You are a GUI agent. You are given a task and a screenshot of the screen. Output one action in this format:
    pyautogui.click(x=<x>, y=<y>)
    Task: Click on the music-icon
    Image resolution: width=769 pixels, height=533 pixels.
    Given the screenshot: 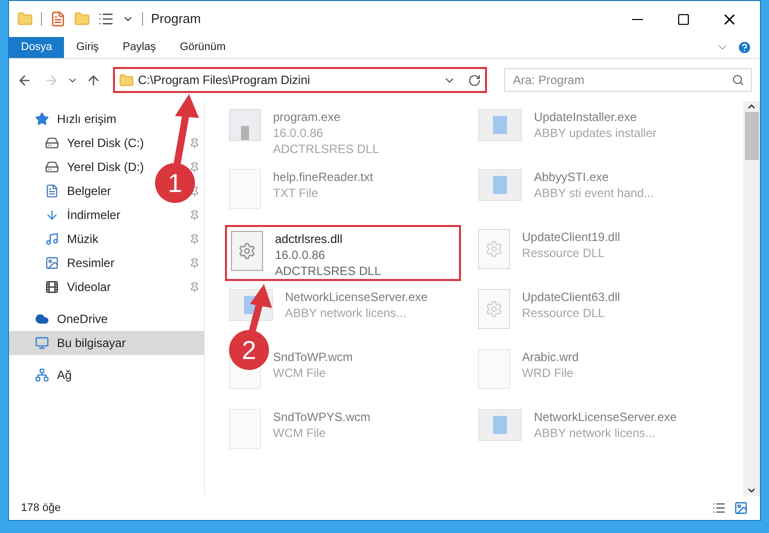 What is the action you would take?
    pyautogui.click(x=52, y=239)
    